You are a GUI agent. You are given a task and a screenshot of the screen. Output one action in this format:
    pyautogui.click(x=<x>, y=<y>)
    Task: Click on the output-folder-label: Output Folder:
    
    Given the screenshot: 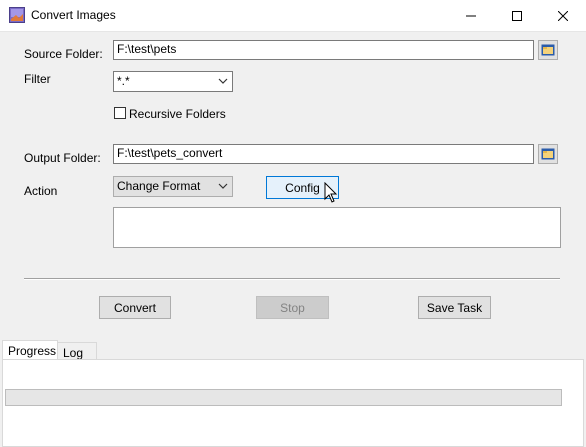 What is the action you would take?
    pyautogui.click(x=62, y=158)
    